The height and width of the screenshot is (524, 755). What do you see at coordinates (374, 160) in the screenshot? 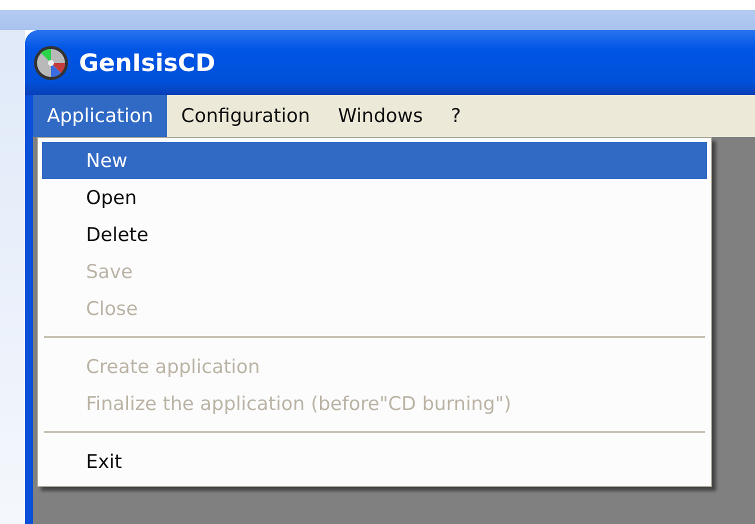
I see `menu-option: New` at bounding box center [374, 160].